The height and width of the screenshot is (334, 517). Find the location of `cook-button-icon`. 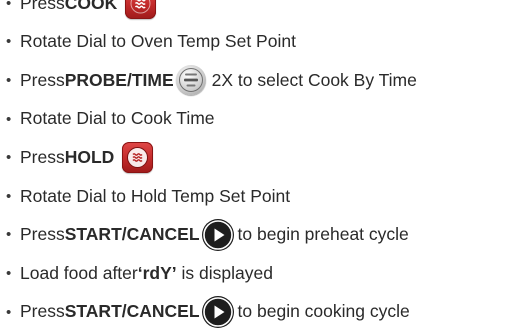

cook-button-icon is located at coordinates (141, 9).